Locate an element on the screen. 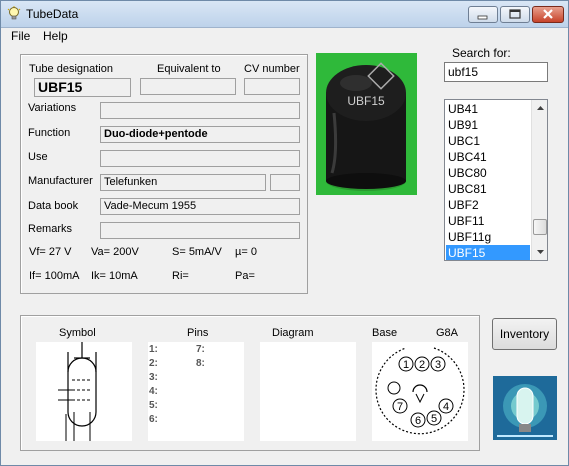 Image resolution: width=569 pixels, height=466 pixels. tube-photo: UBF15 is located at coordinates (366, 124).